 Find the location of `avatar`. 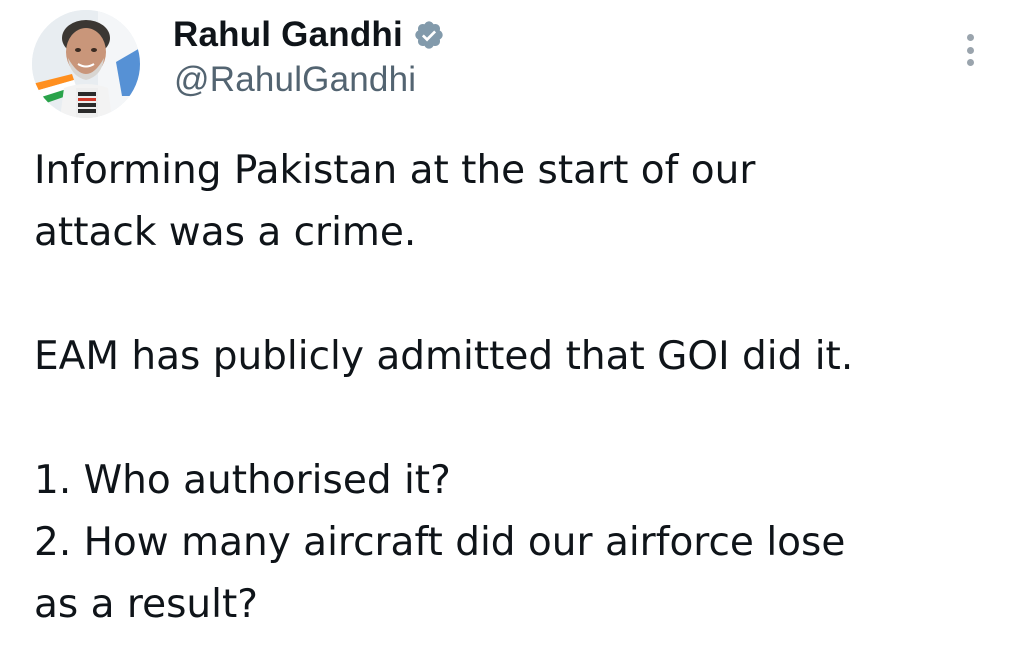

avatar is located at coordinates (86, 64).